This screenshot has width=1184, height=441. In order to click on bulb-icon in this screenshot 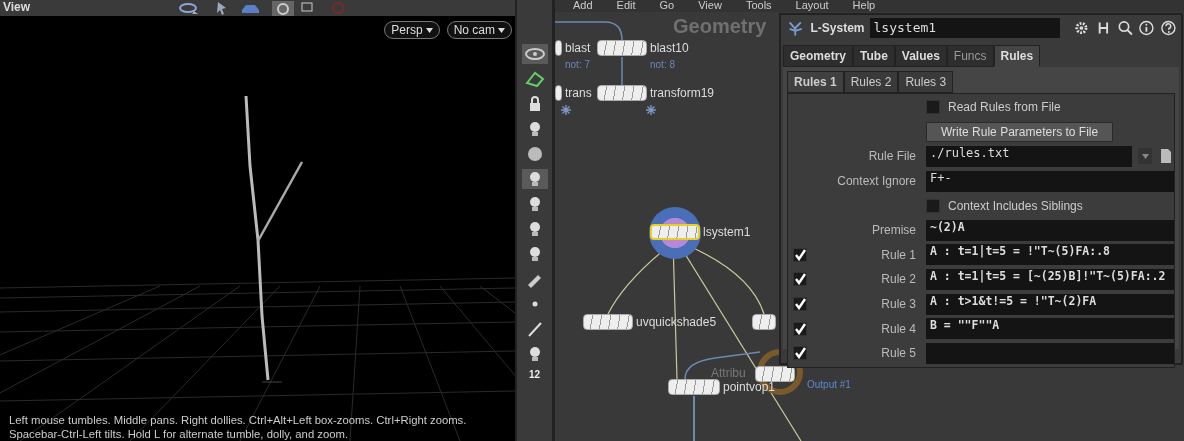, I will do `click(534, 179)`.